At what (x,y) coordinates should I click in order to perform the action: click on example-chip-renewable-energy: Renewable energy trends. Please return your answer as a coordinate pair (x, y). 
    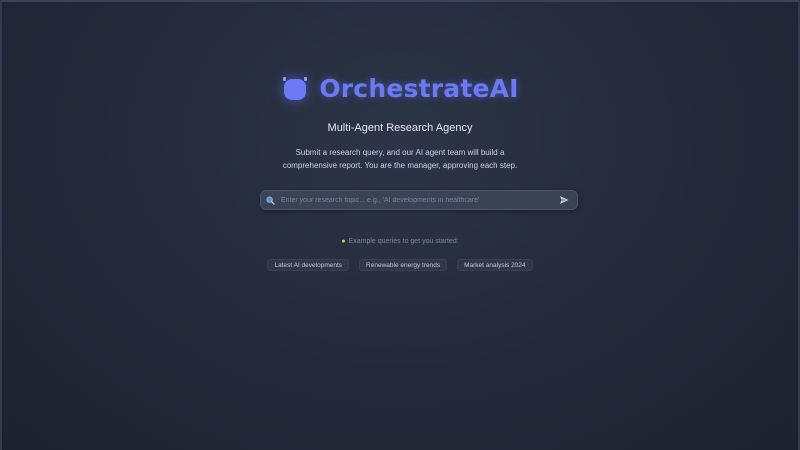
    Looking at the image, I should click on (403, 265).